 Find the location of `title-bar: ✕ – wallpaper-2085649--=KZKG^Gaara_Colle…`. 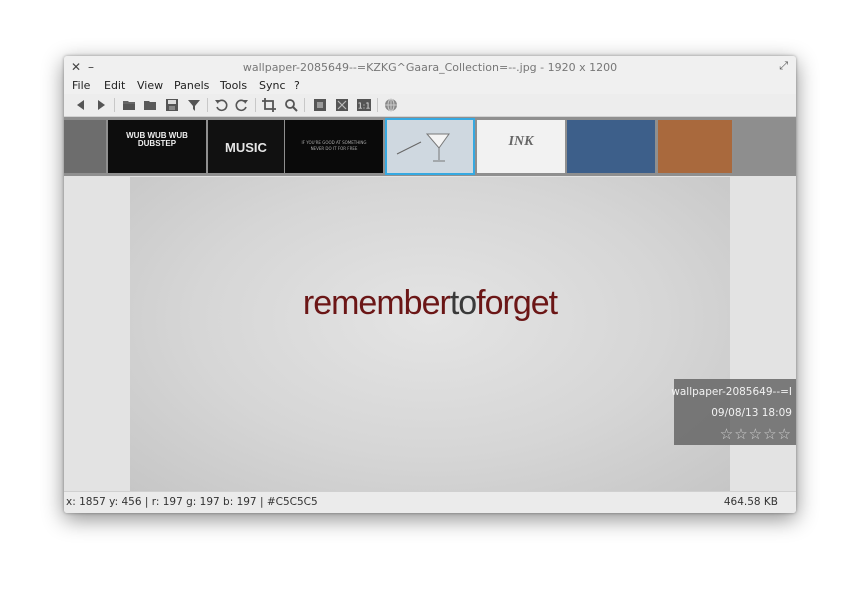

title-bar: ✕ – wallpaper-2085649--=KZKG^Gaara_Colle… is located at coordinates (430, 67).